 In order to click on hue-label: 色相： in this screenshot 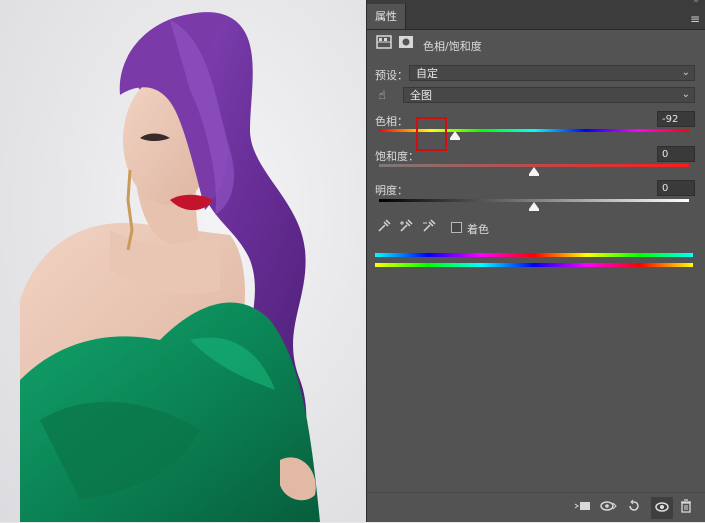, I will do `click(391, 121)`.